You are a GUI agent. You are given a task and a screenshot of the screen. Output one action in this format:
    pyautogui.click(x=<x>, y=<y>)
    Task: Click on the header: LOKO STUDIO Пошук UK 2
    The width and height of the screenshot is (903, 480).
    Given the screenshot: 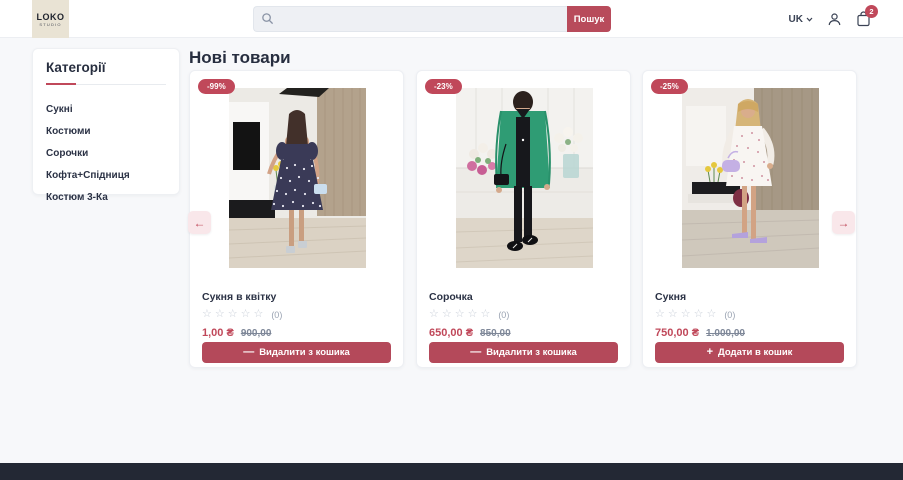 What is the action you would take?
    pyautogui.click(x=451, y=19)
    